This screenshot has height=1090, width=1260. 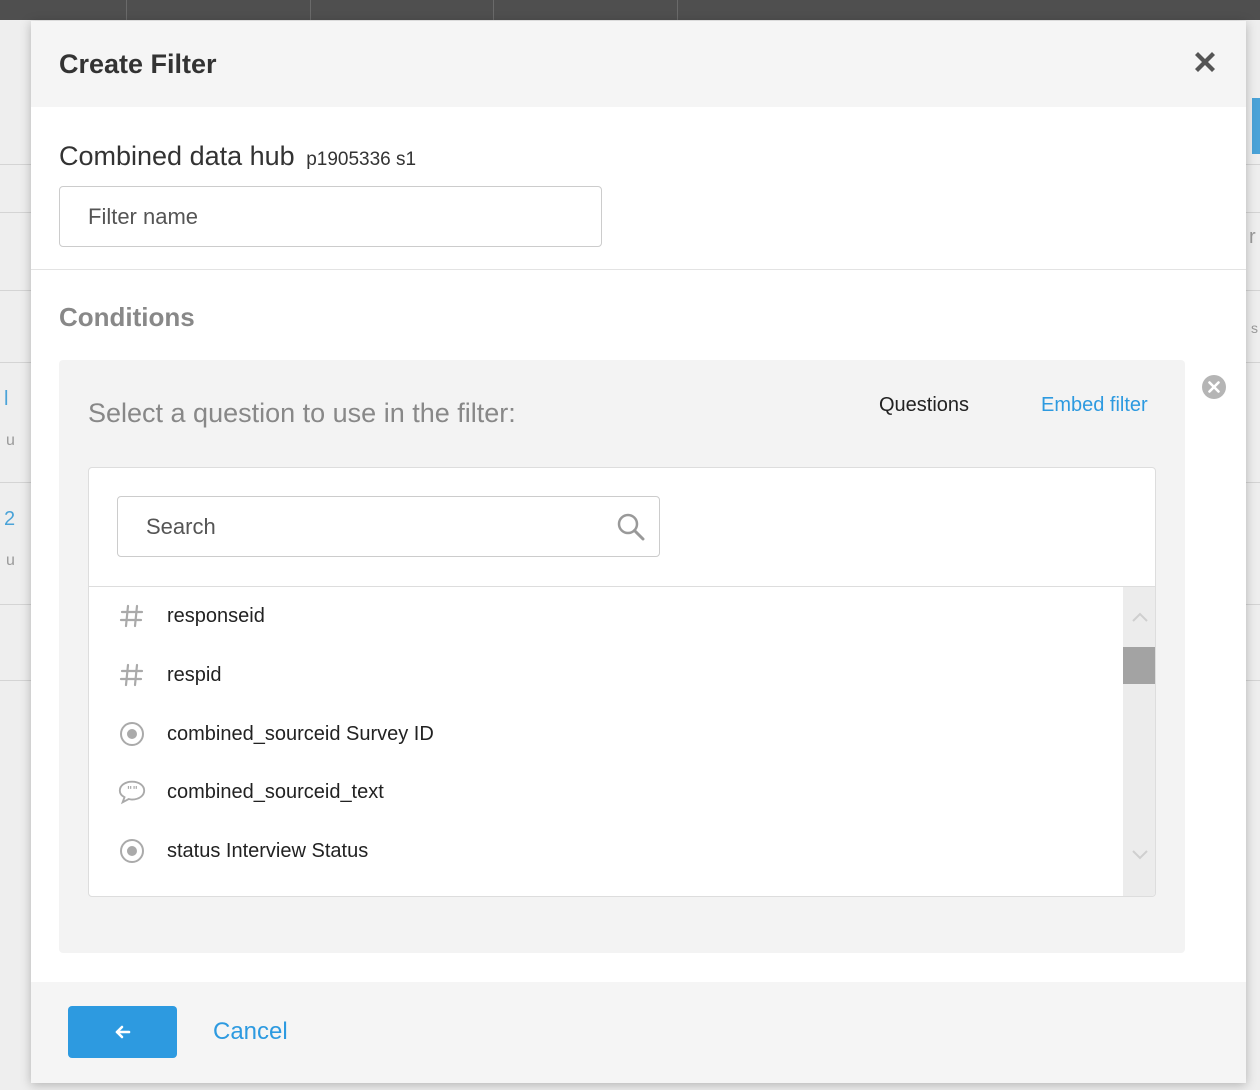 I want to click on search-box, so click(x=388, y=526).